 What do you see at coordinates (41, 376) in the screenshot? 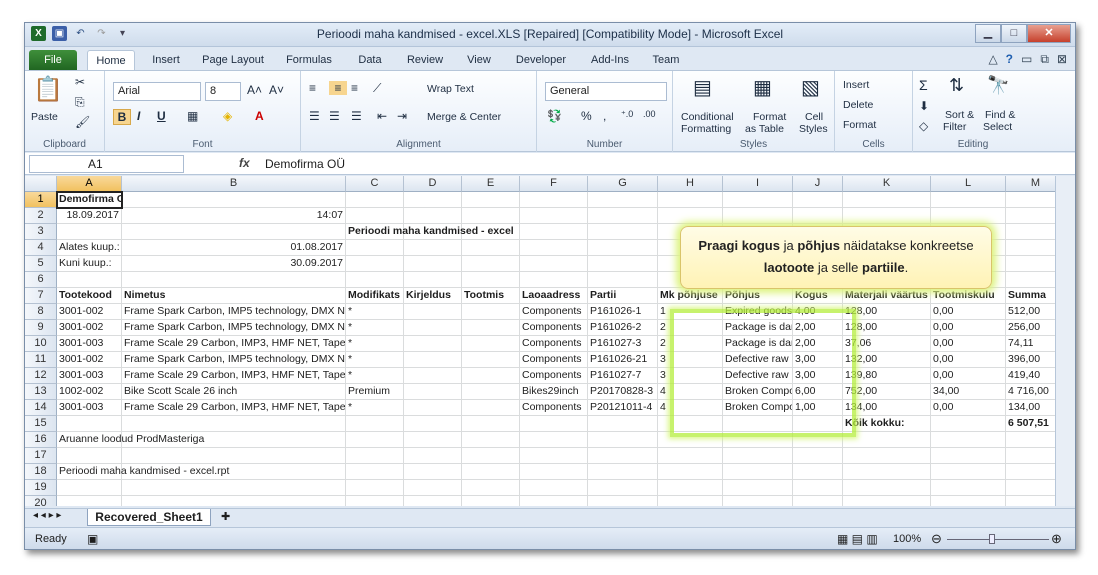
I see `row-header-12: 12` at bounding box center [41, 376].